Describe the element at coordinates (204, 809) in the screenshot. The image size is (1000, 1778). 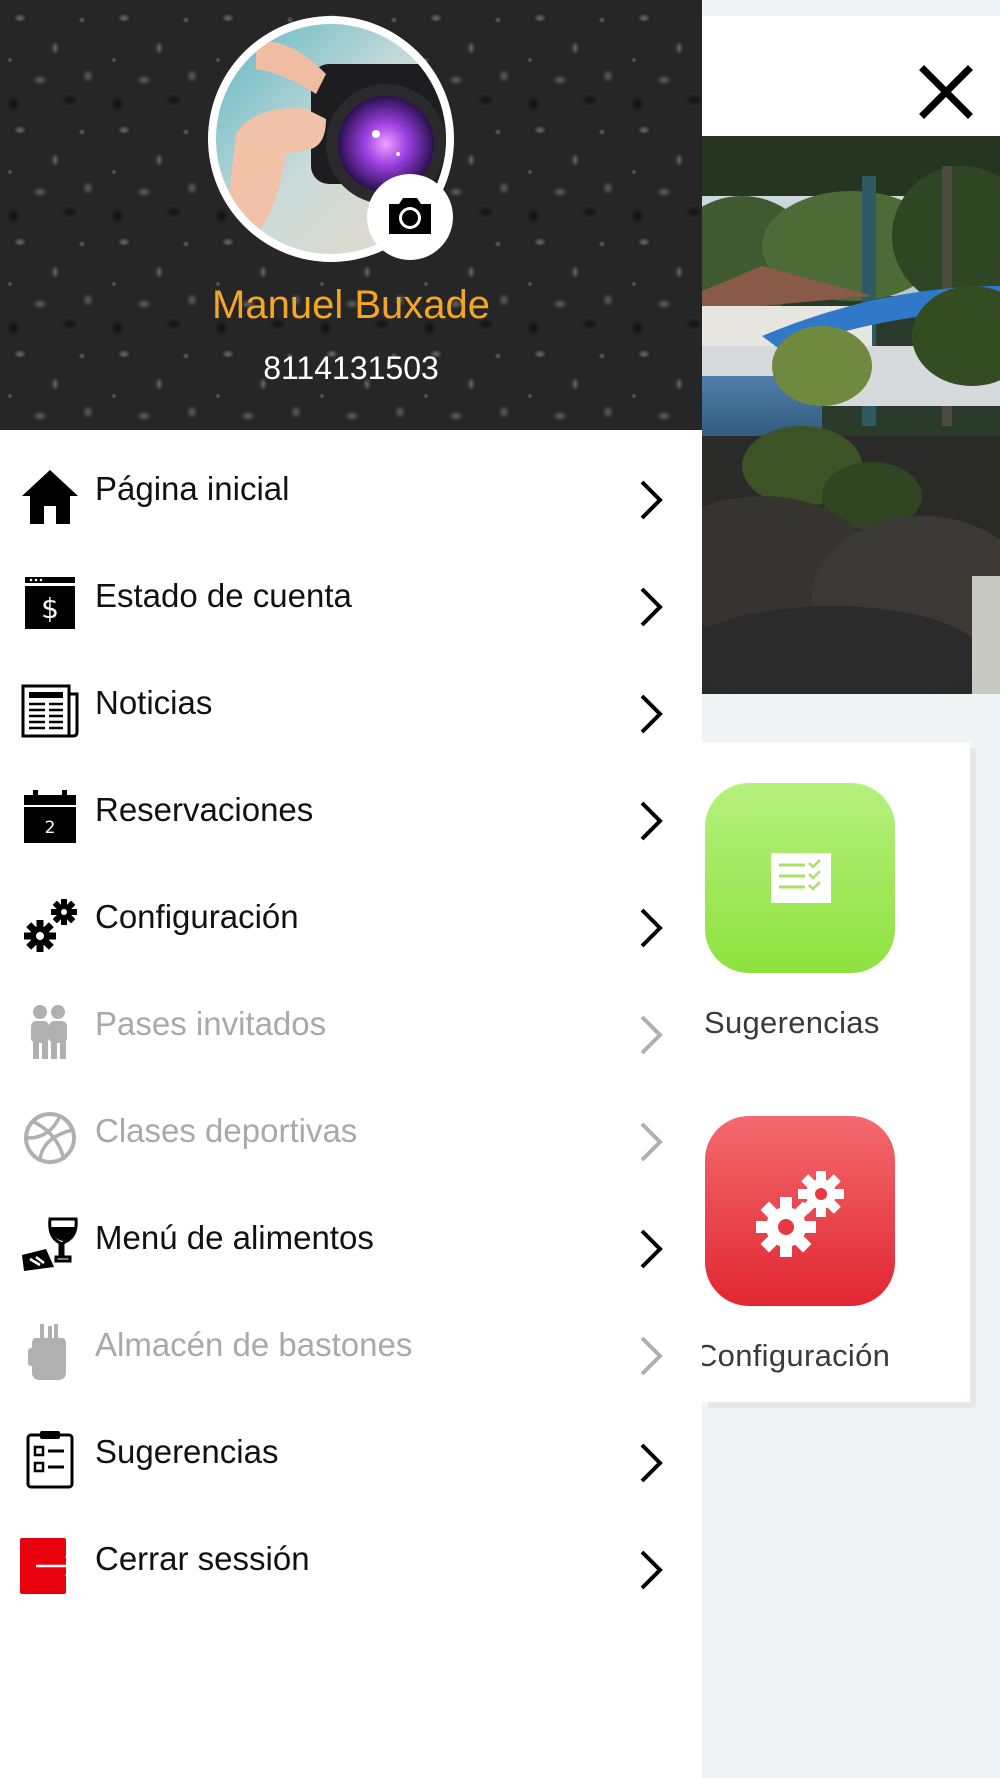
I see `menu-item-label: Reservaciones` at that location.